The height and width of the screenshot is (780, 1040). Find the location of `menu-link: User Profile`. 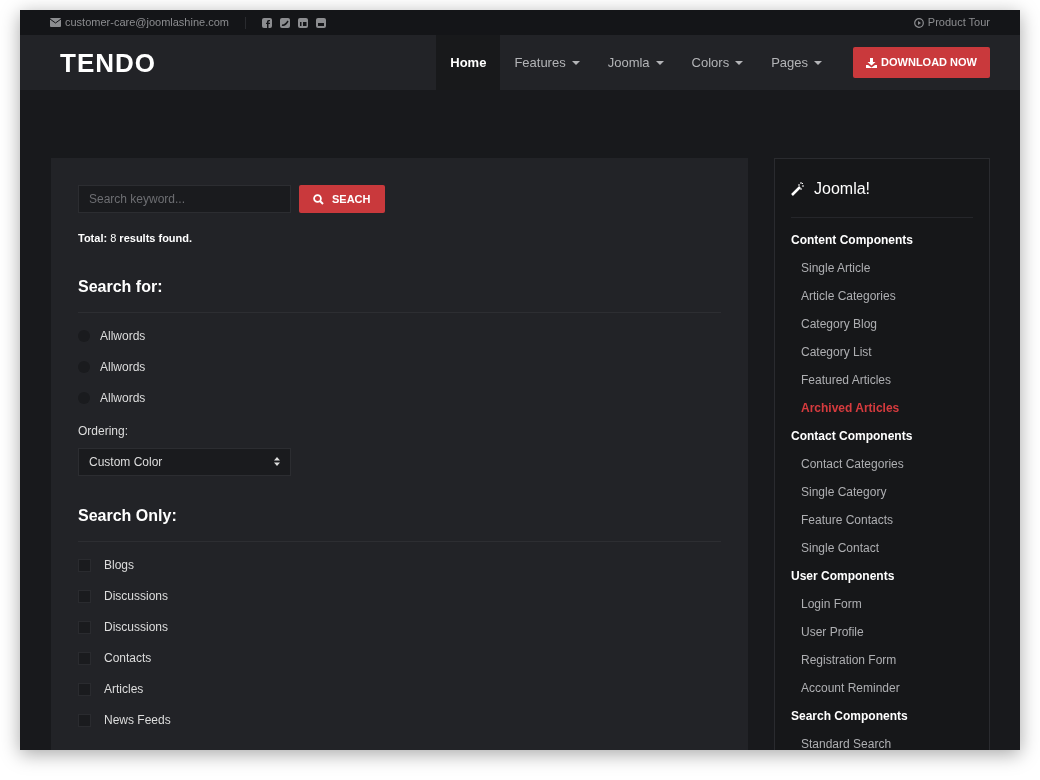

menu-link: User Profile is located at coordinates (882, 632).